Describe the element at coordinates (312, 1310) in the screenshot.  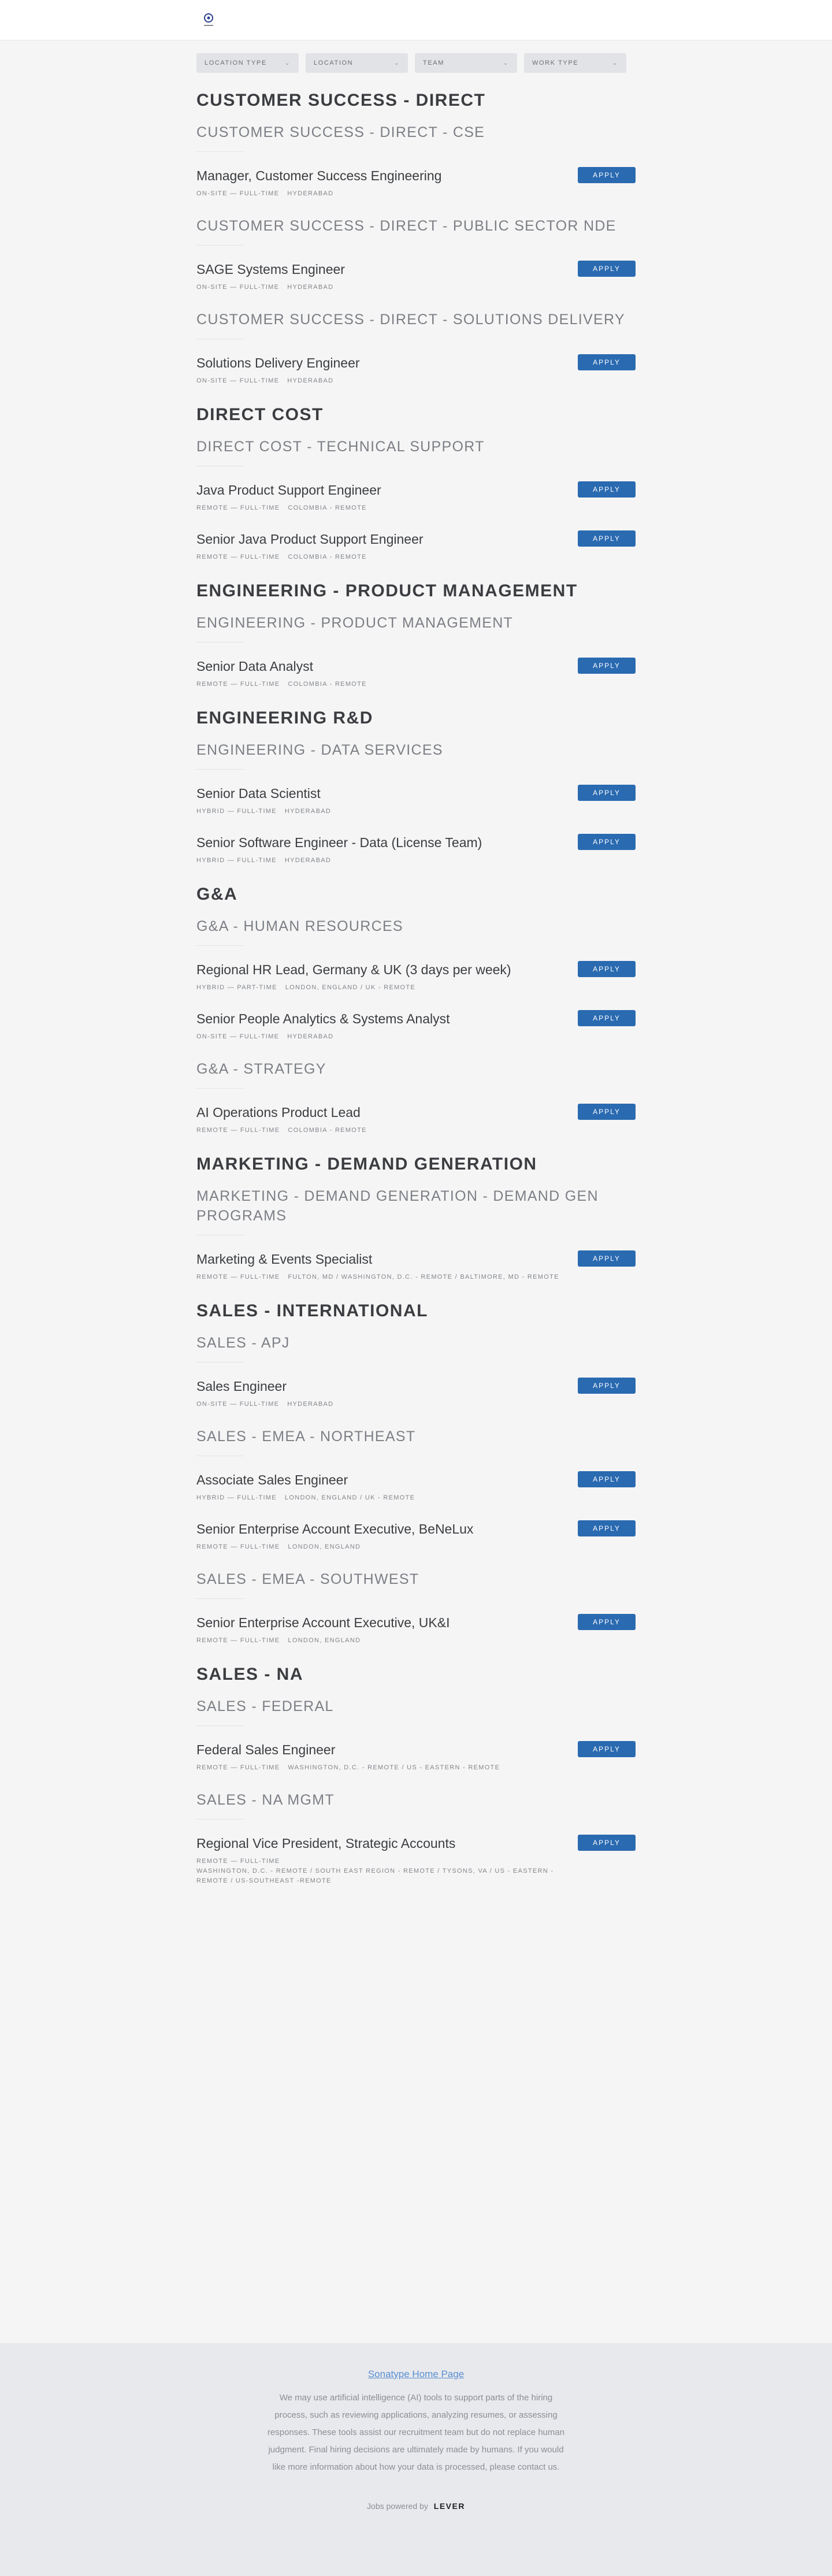
I see `department-heading: SALES - INTERNATIONAL` at that location.